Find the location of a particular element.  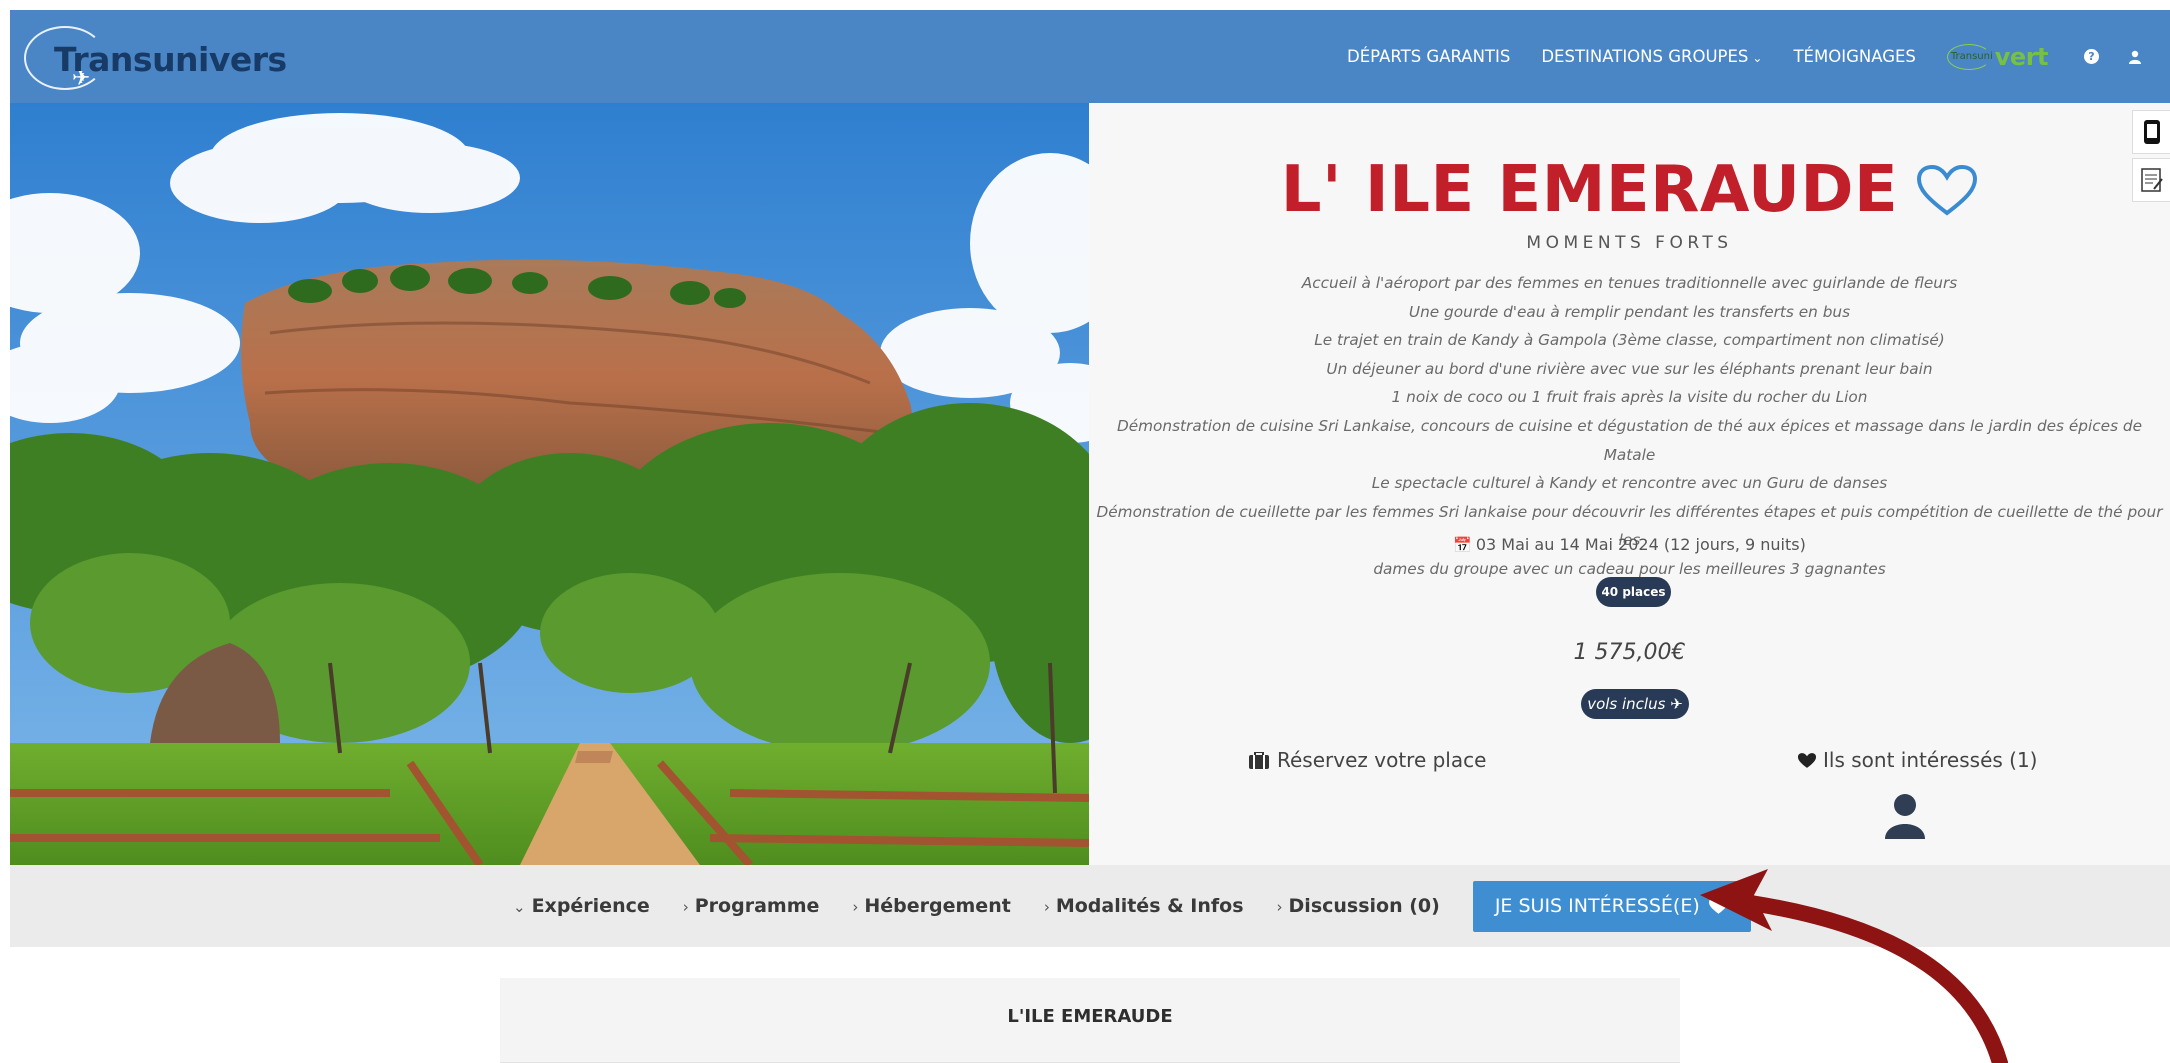

floating-side-icons is located at coordinates (2151, 158).